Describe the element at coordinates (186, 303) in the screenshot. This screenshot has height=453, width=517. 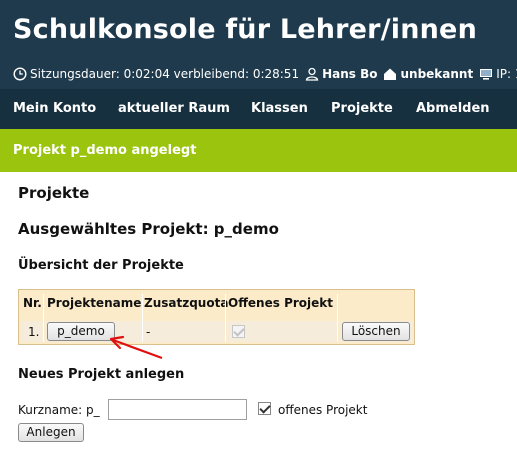
I see `column-header-zusatzquota: Zusatzquota` at that location.